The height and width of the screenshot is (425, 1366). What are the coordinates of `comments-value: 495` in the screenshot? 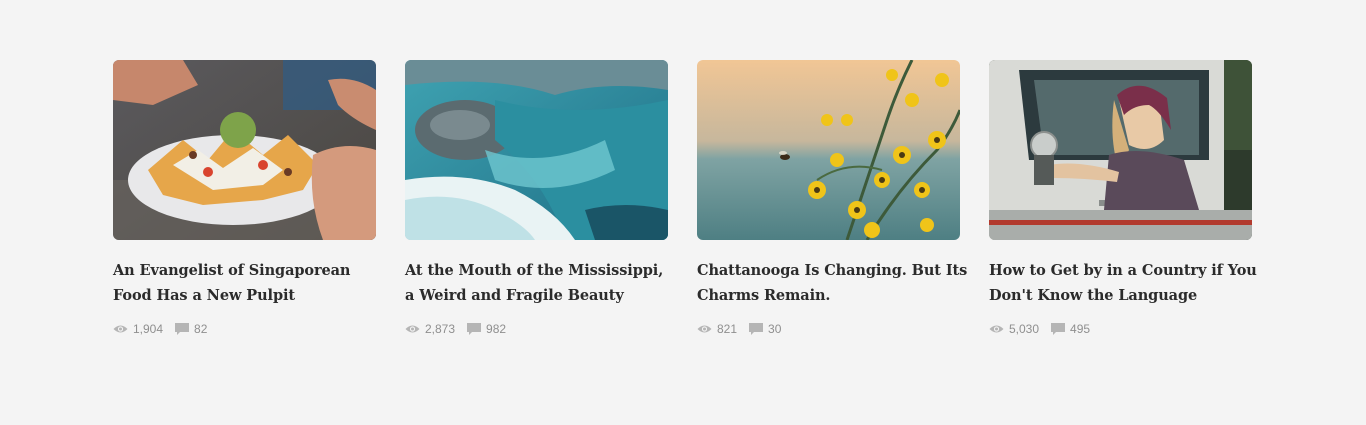 It's located at (1080, 329).